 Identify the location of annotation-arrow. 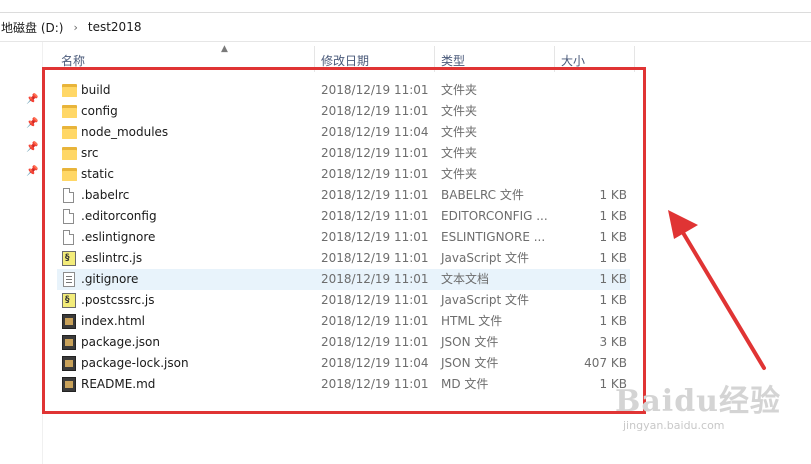
(717, 290).